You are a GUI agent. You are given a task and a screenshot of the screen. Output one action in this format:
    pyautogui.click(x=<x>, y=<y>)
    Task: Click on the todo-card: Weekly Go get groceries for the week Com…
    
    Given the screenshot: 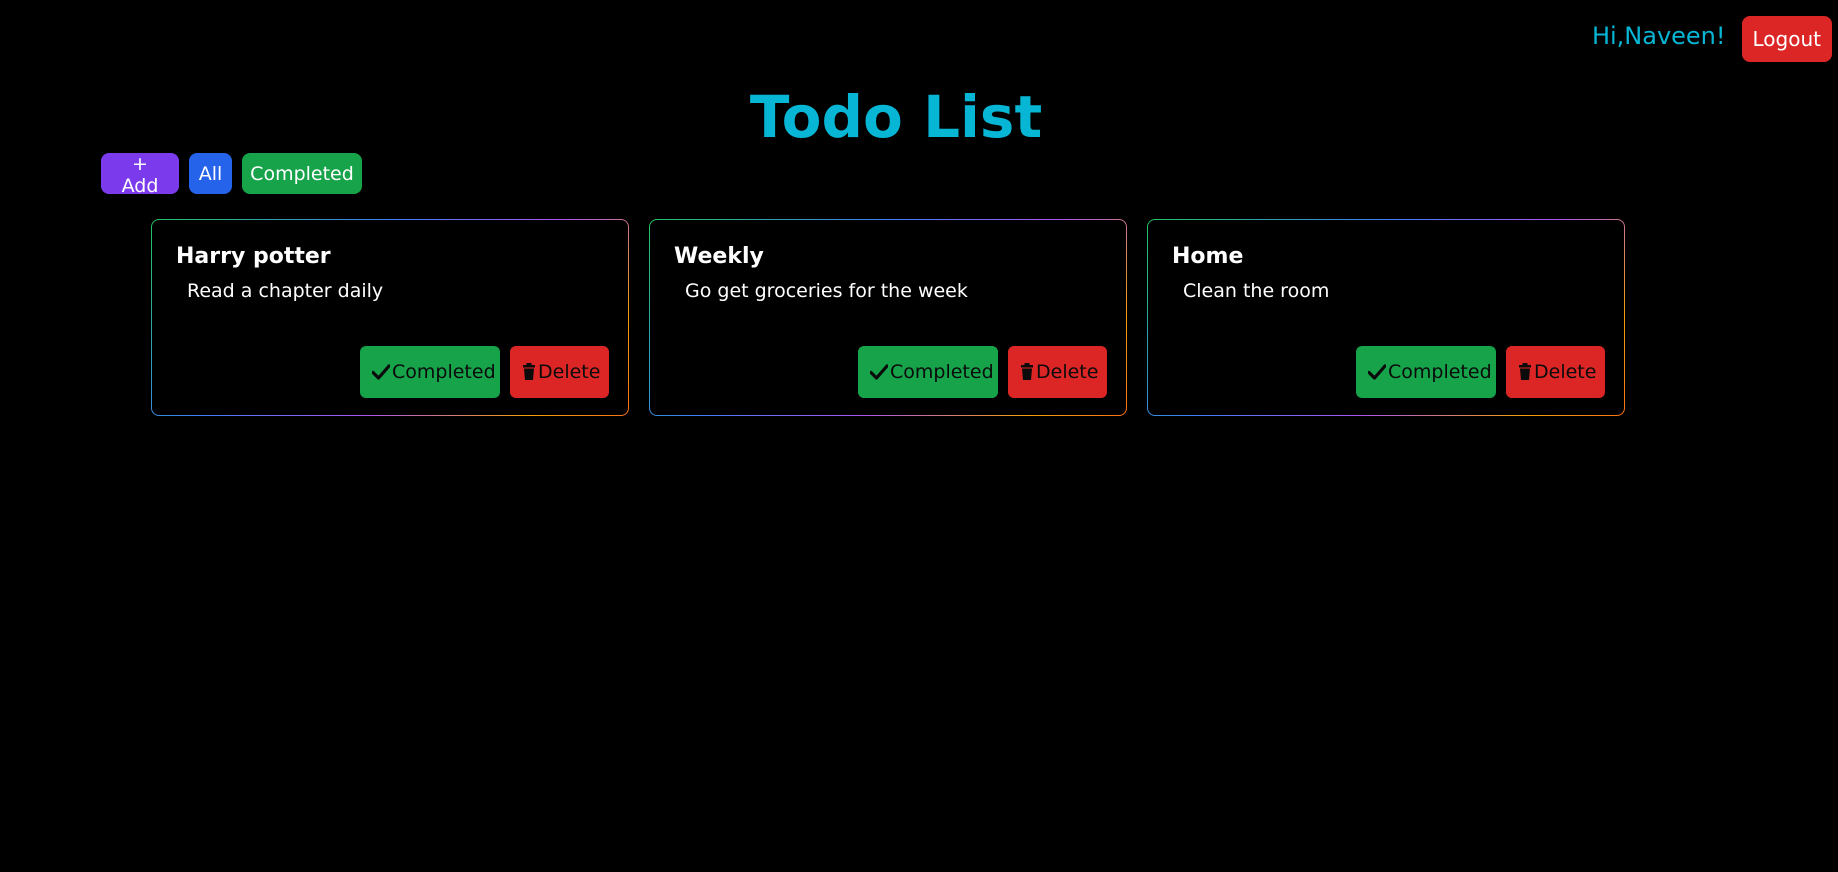 What is the action you would take?
    pyautogui.click(x=888, y=317)
    